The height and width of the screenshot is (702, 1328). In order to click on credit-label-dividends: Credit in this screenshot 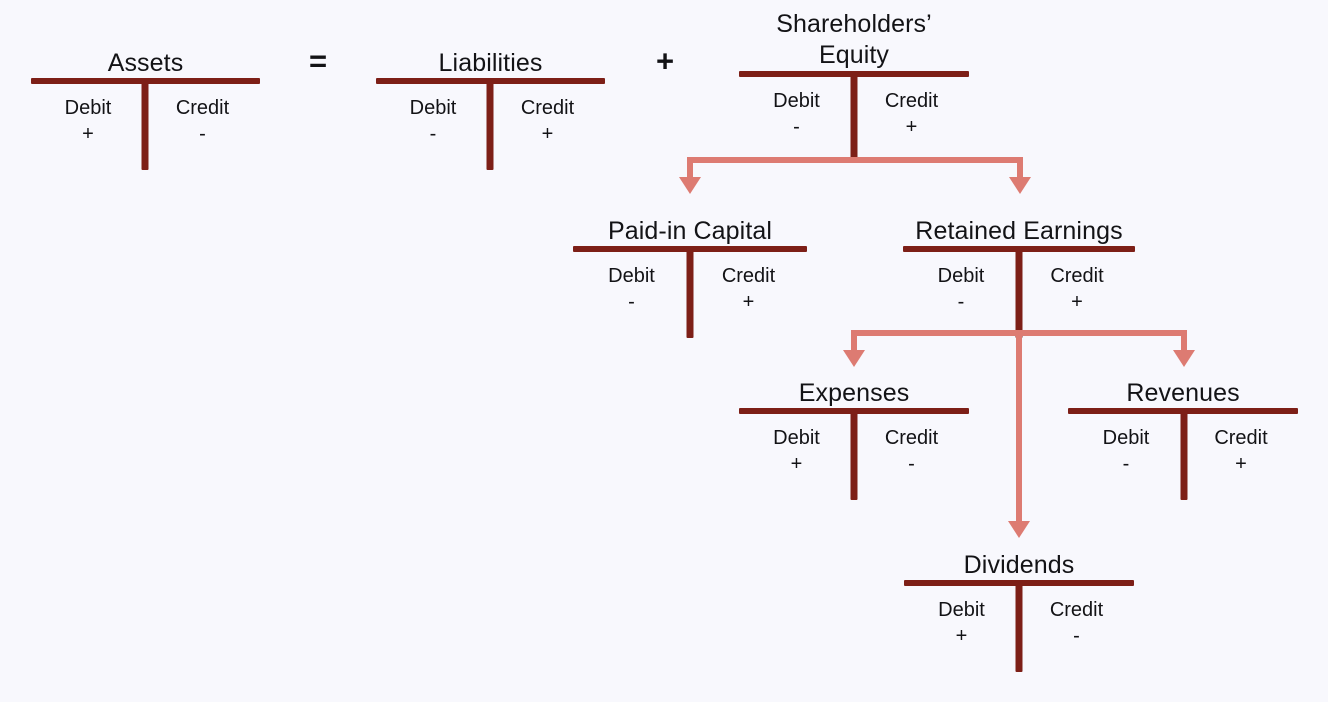, I will do `click(1076, 610)`.